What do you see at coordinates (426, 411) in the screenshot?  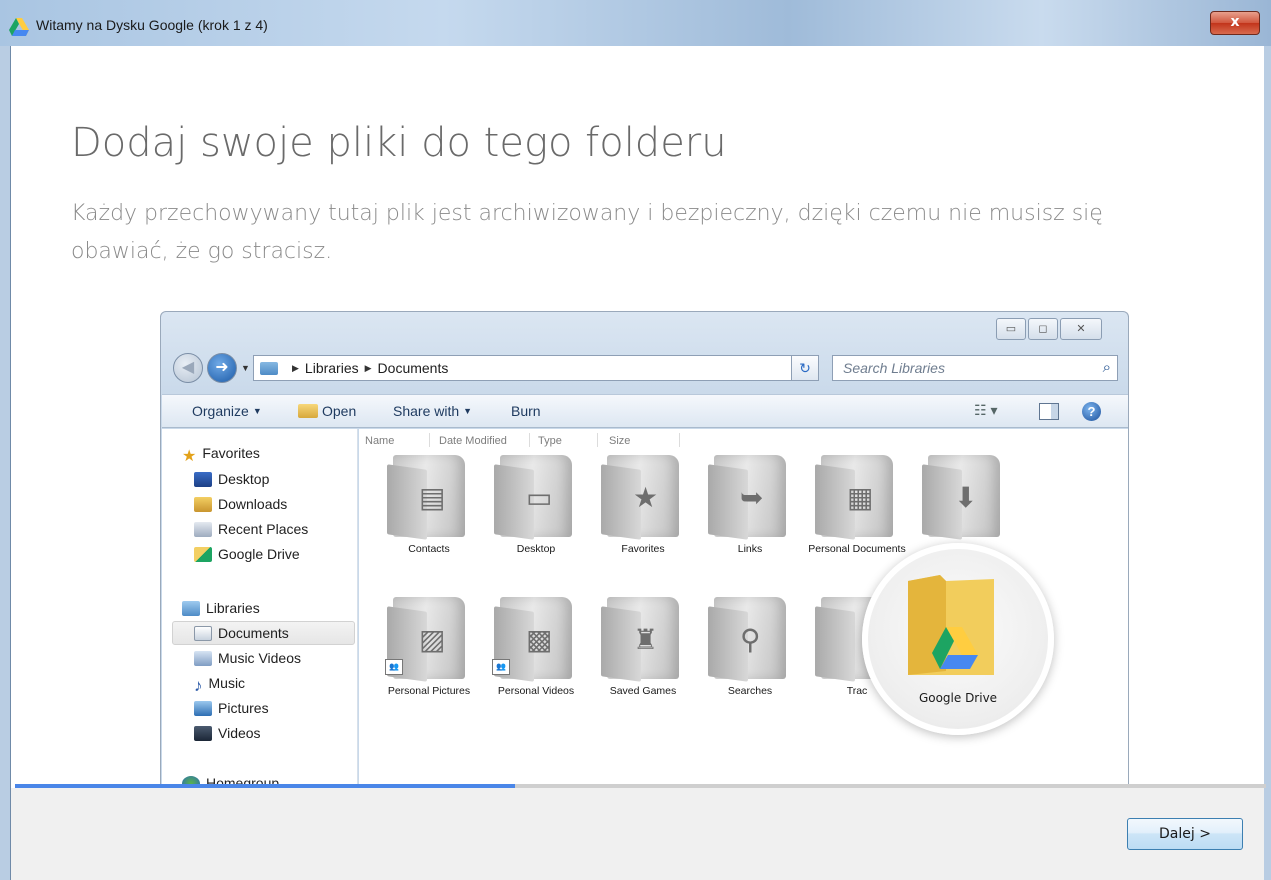 I see `share-with-label: Share with` at bounding box center [426, 411].